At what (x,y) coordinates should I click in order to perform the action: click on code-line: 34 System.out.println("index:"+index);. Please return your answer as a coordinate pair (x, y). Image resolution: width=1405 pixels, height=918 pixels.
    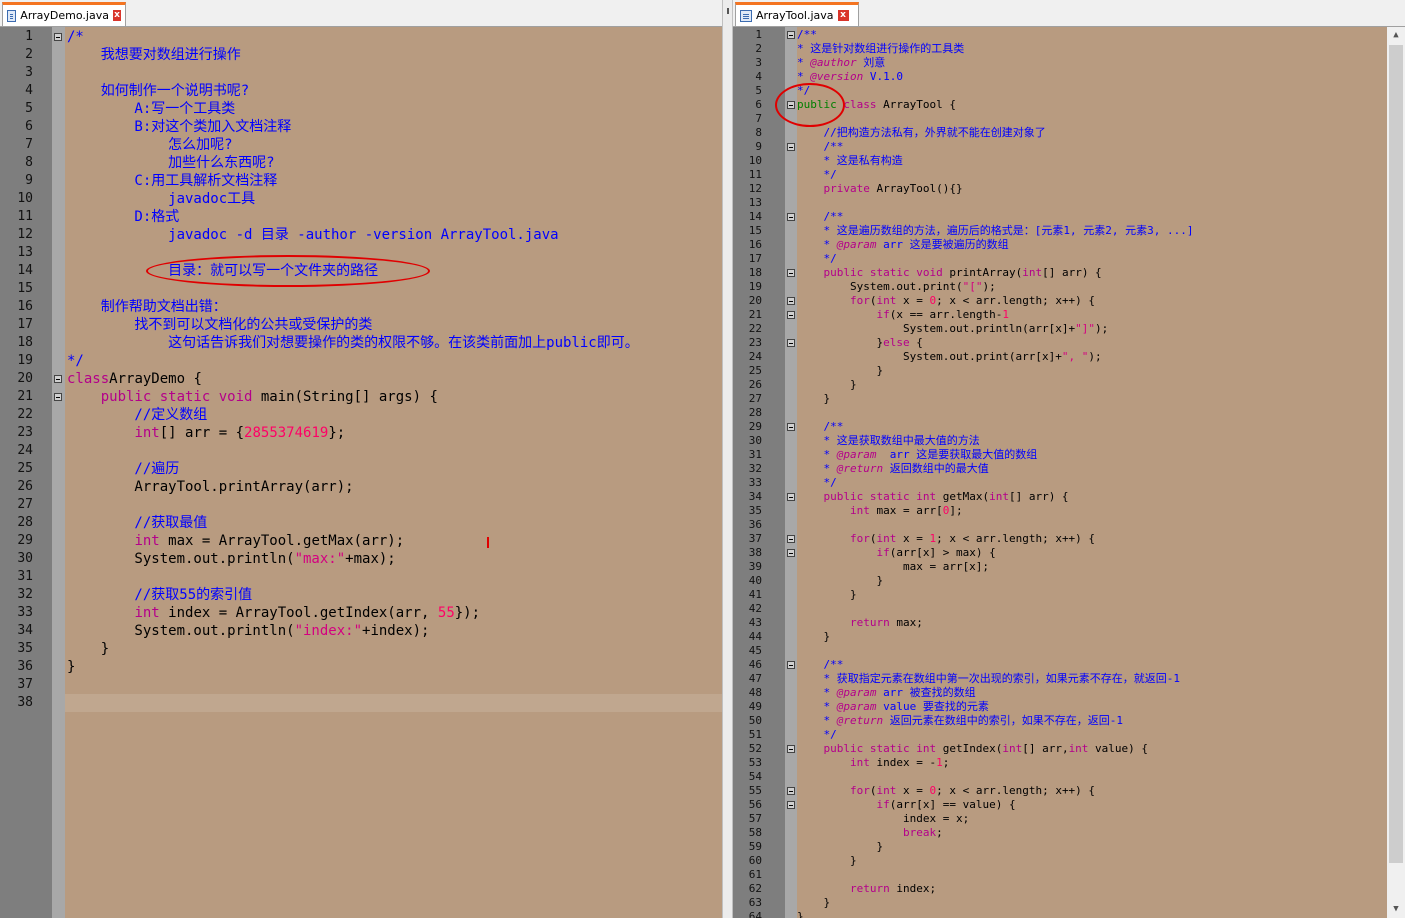
    Looking at the image, I should click on (361, 631).